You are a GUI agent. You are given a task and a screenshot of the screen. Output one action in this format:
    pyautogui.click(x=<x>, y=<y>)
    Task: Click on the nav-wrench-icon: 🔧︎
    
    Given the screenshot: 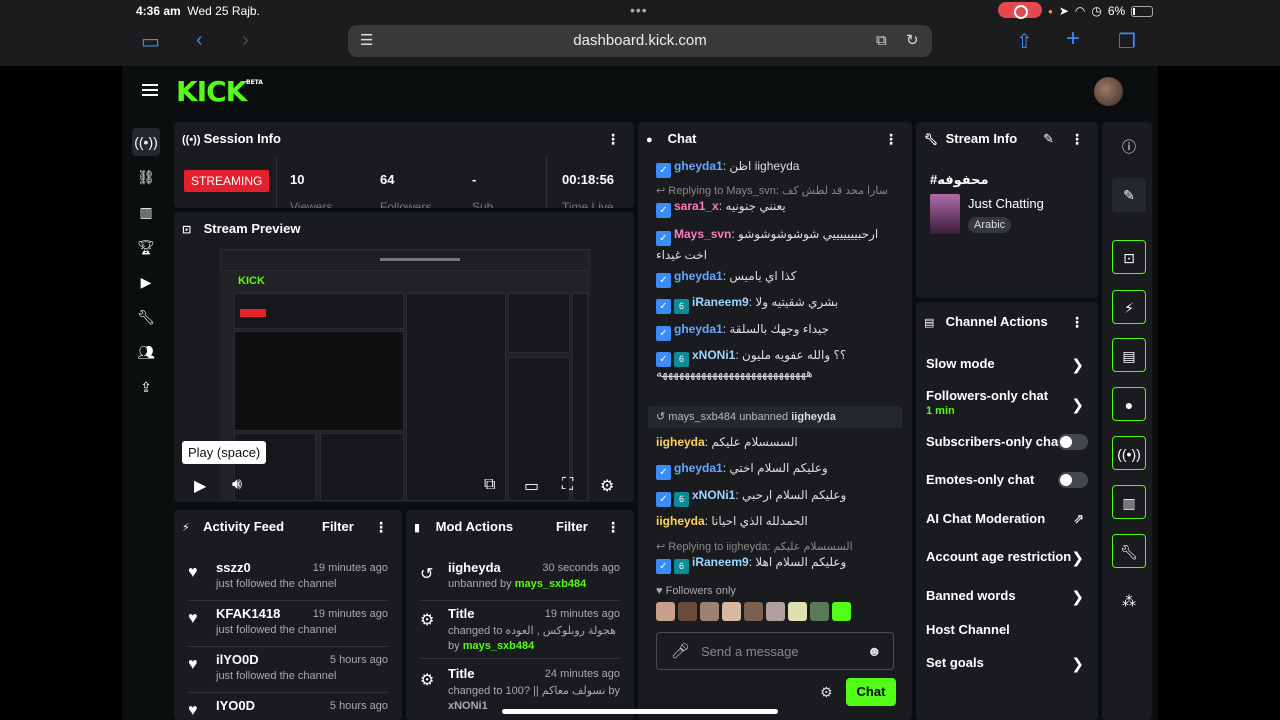 What is the action you would take?
    pyautogui.click(x=146, y=317)
    